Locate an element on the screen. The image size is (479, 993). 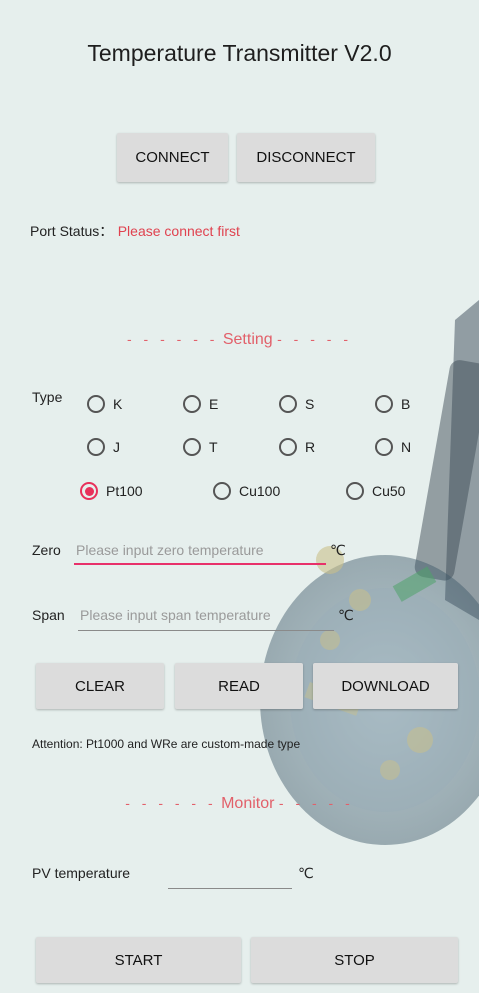
type-radio-n: N is located at coordinates (393, 447).